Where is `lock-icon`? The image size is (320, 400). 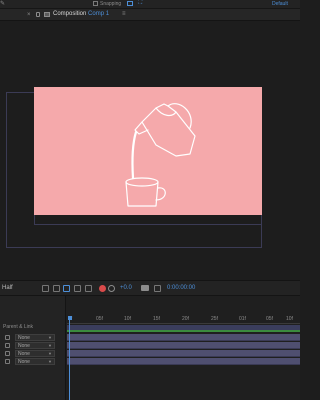
lock-icon is located at coordinates (38, 14).